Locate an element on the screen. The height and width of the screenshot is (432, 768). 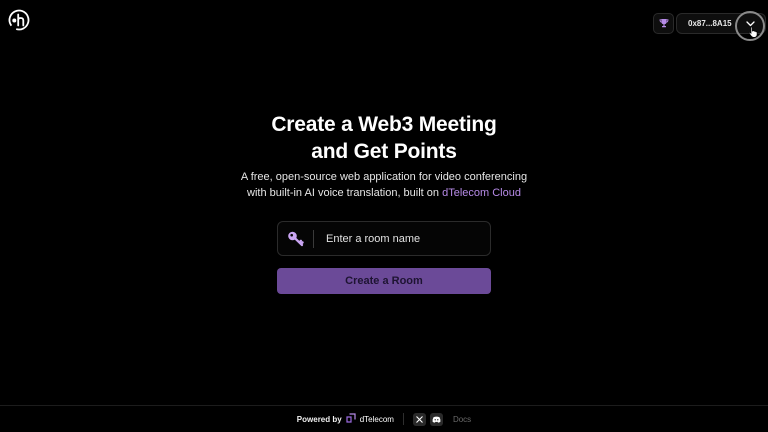
room-name-field is located at coordinates (384, 238).